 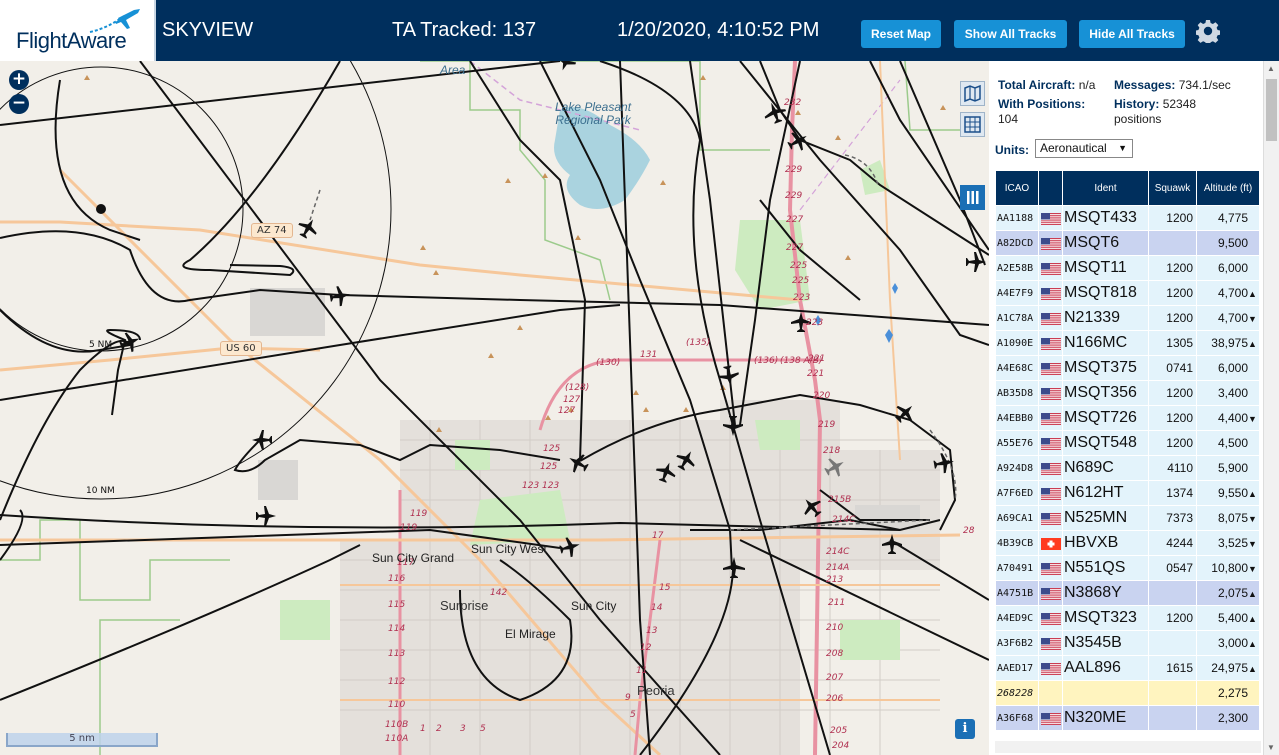 I want to click on logo-text: FlightAware, so click(x=71, y=40).